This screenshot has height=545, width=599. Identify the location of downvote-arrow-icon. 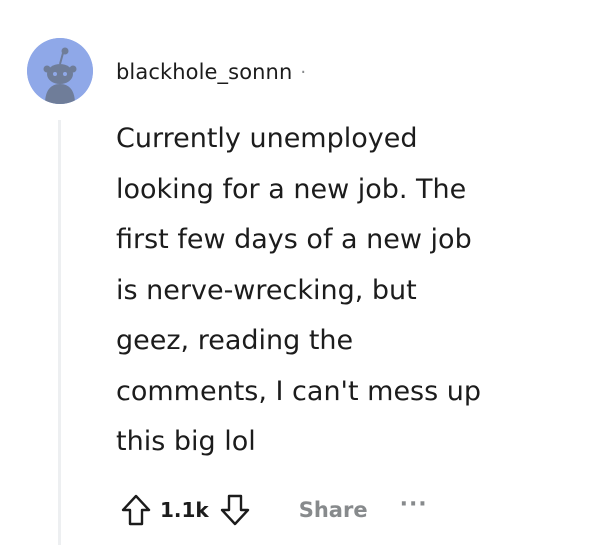
(234, 510).